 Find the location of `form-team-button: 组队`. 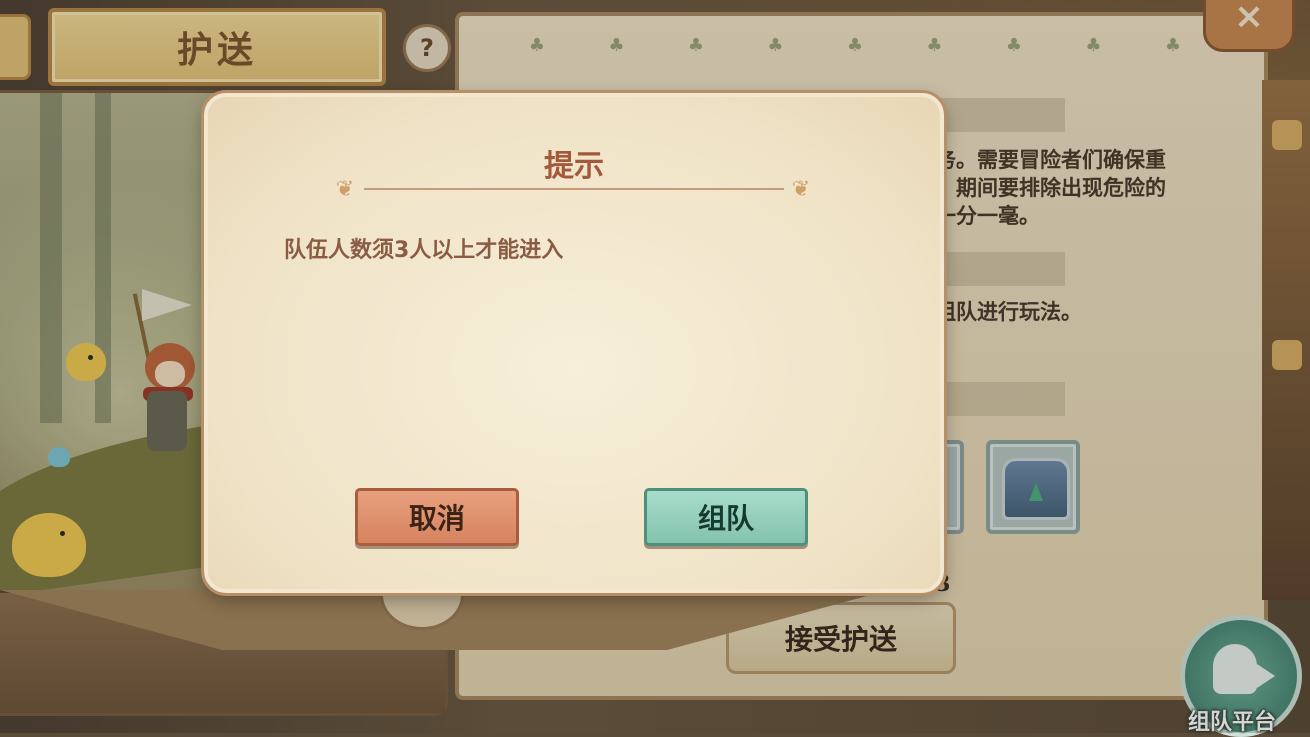

form-team-button: 组队 is located at coordinates (726, 517).